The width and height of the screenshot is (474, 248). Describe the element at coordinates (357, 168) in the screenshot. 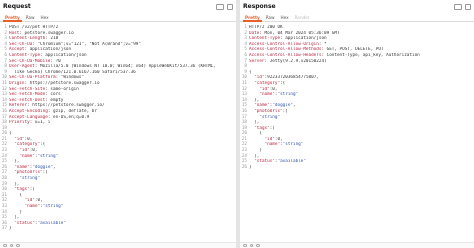

I see `code-line: 26}` at that location.